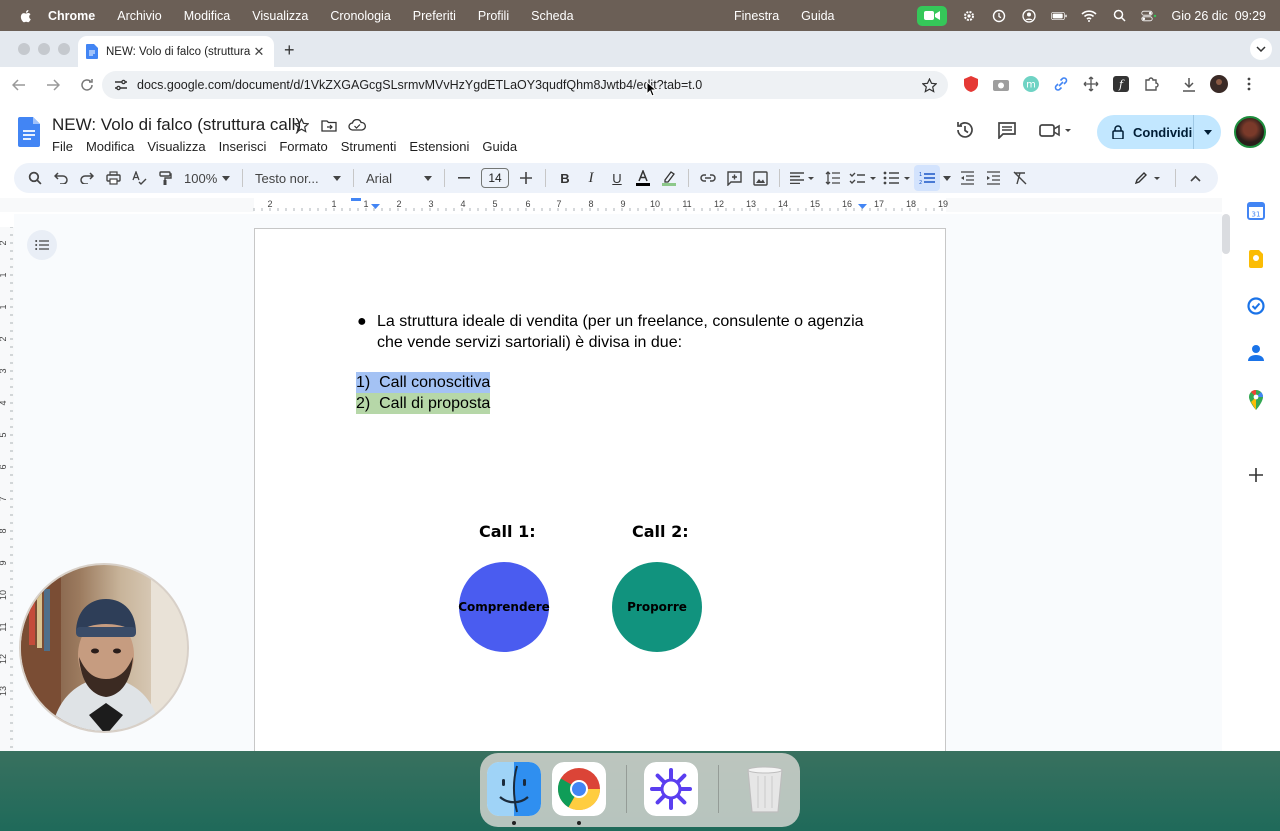 The image size is (1280, 831). Describe the element at coordinates (64, 49) in the screenshot. I see `zoom-window-button` at that location.